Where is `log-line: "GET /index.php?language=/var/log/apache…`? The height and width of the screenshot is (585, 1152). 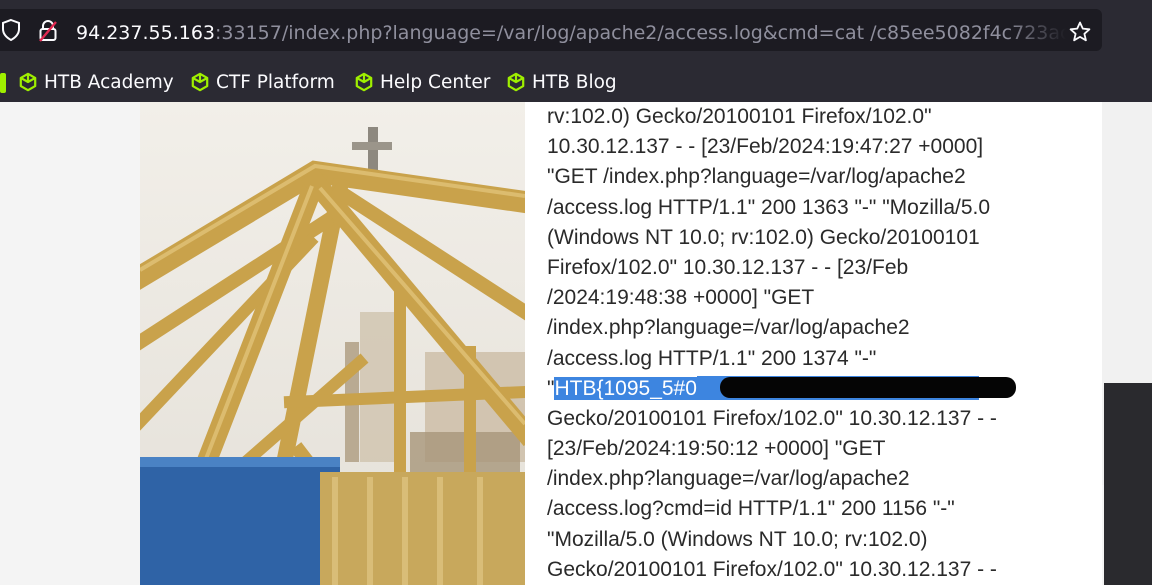
log-line: "GET /index.php?language=/var/log/apache… is located at coordinates (756, 177).